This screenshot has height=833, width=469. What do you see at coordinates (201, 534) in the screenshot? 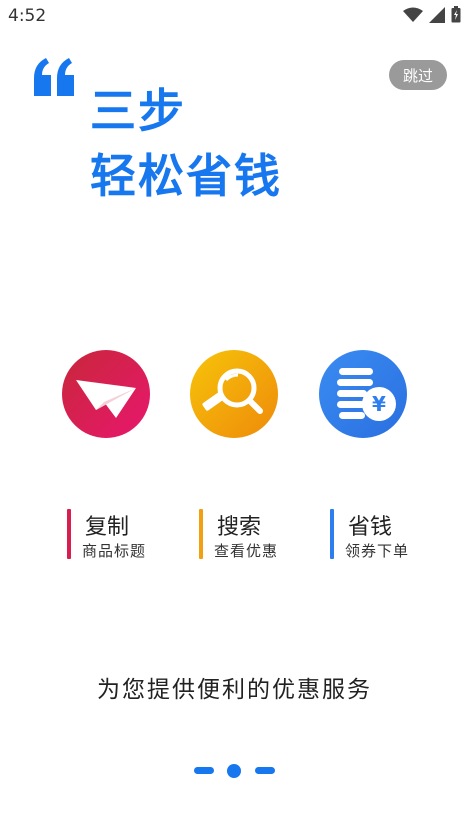
I see `step-search-bar` at bounding box center [201, 534].